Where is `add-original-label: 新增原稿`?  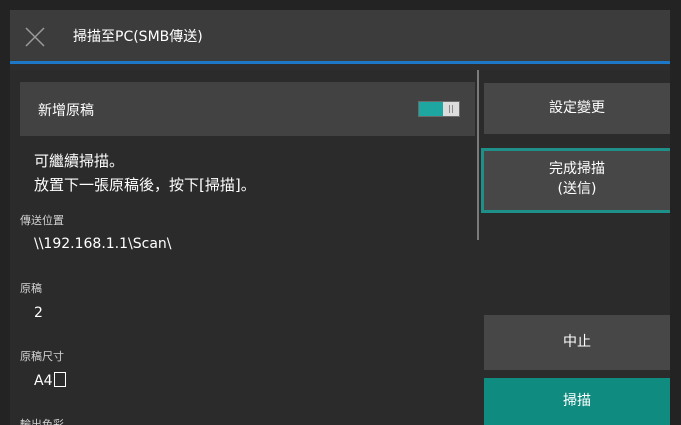
add-original-label: 新增原稿 is located at coordinates (66, 111).